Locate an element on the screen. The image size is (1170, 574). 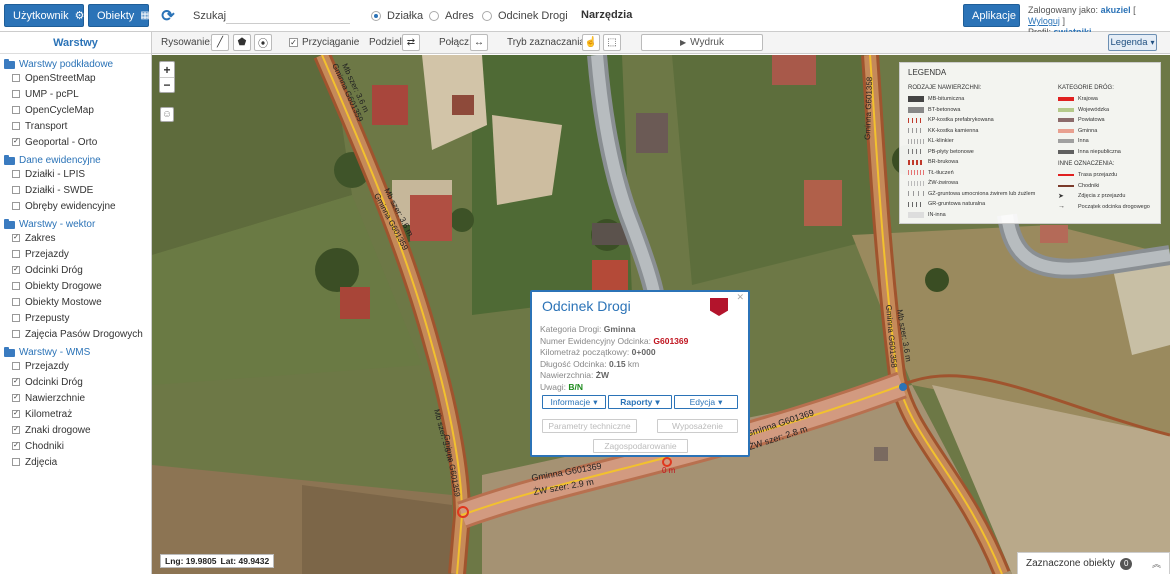
snap-toggle: ✓ Przyciąganie is located at coordinates (324, 42).